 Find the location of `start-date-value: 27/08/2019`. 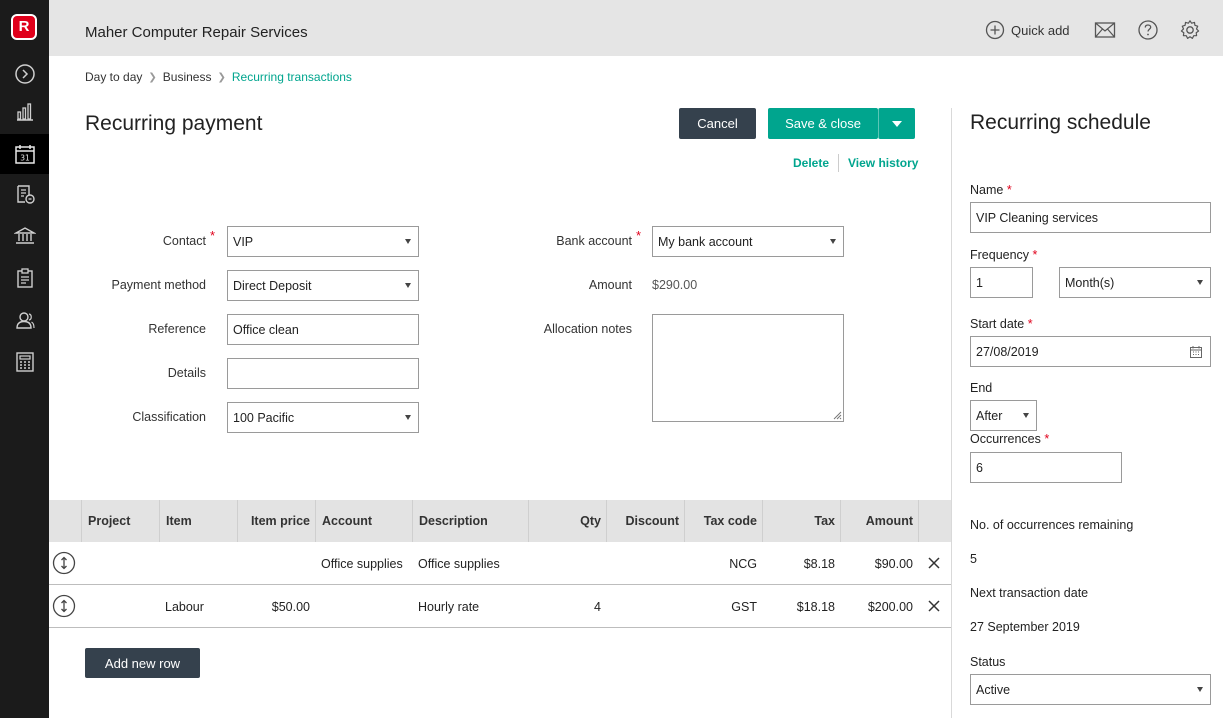

start-date-value: 27/08/2019 is located at coordinates (1007, 351).